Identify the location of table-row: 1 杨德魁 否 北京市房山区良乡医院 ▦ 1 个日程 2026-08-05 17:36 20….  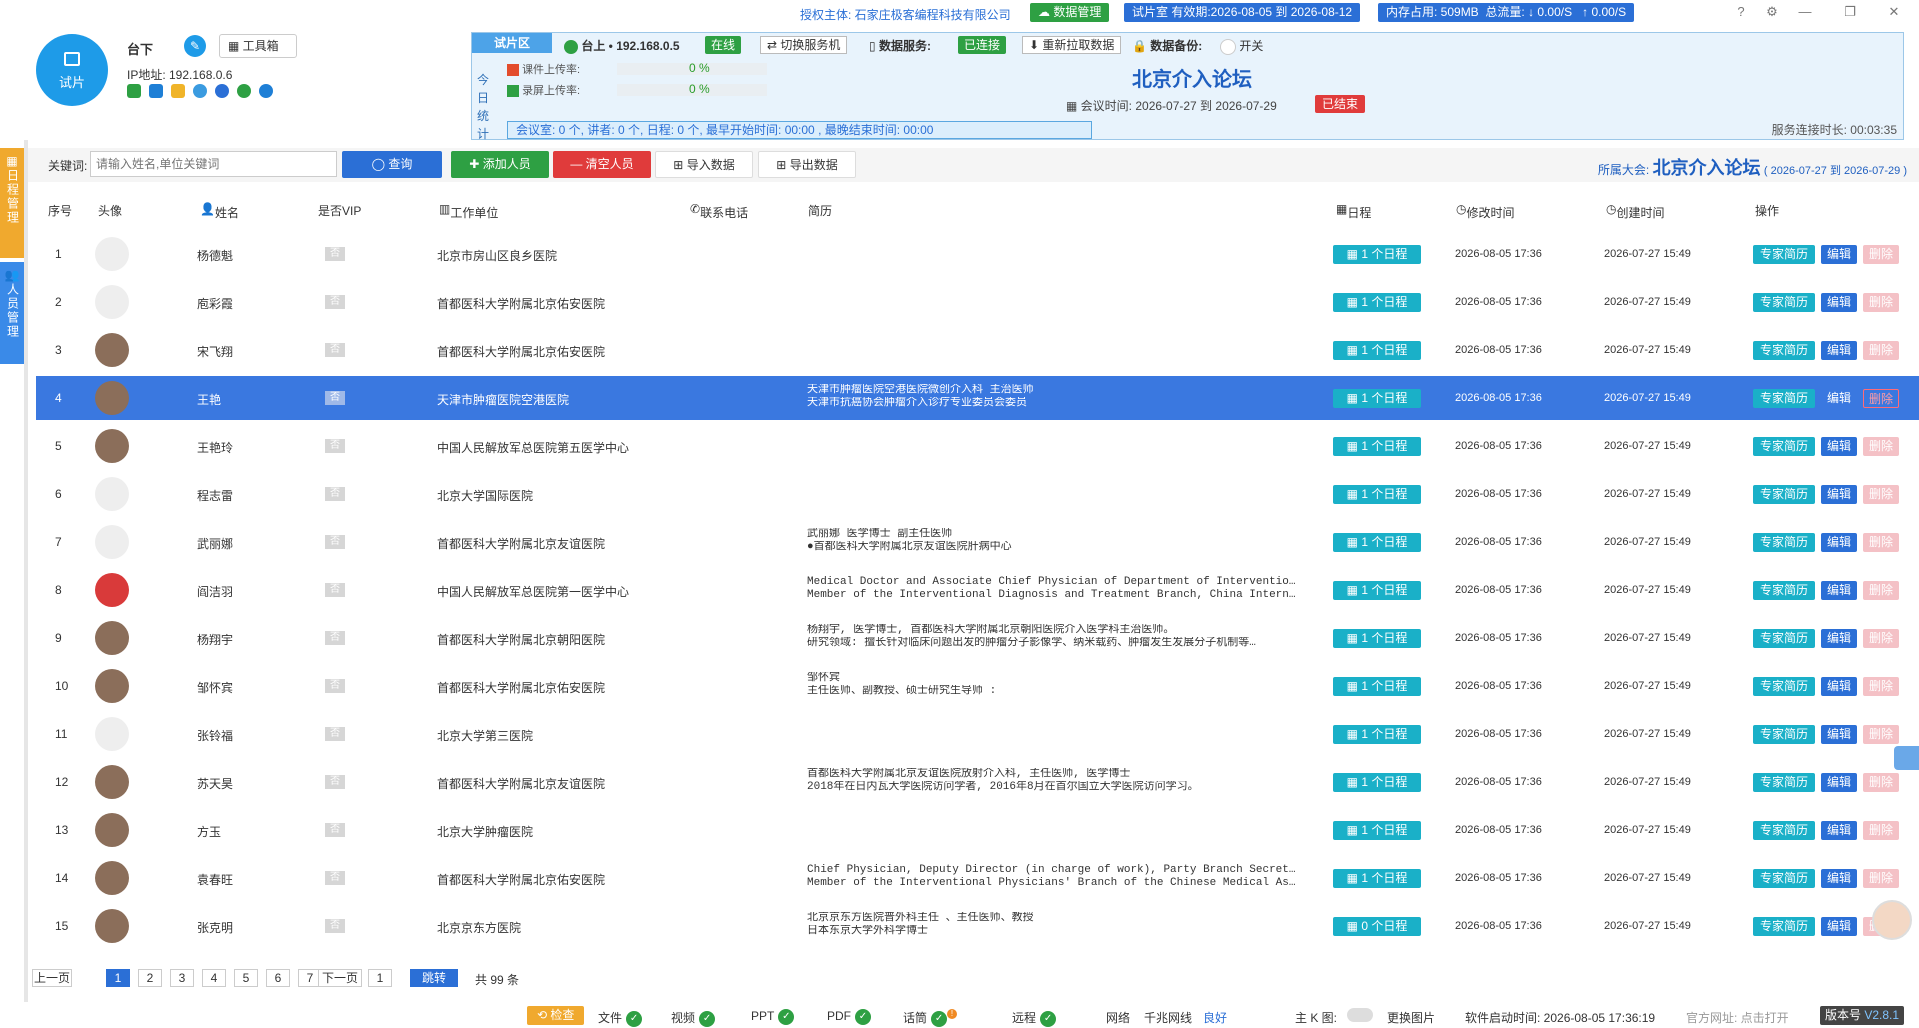
(977, 254).